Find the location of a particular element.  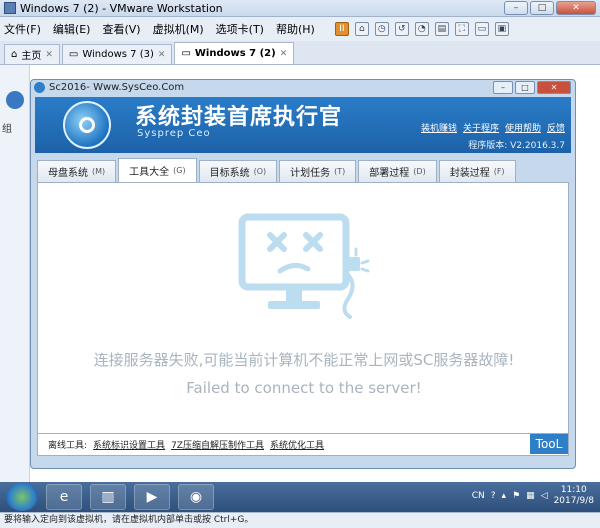

tool-badge: TooL is located at coordinates (549, 444).